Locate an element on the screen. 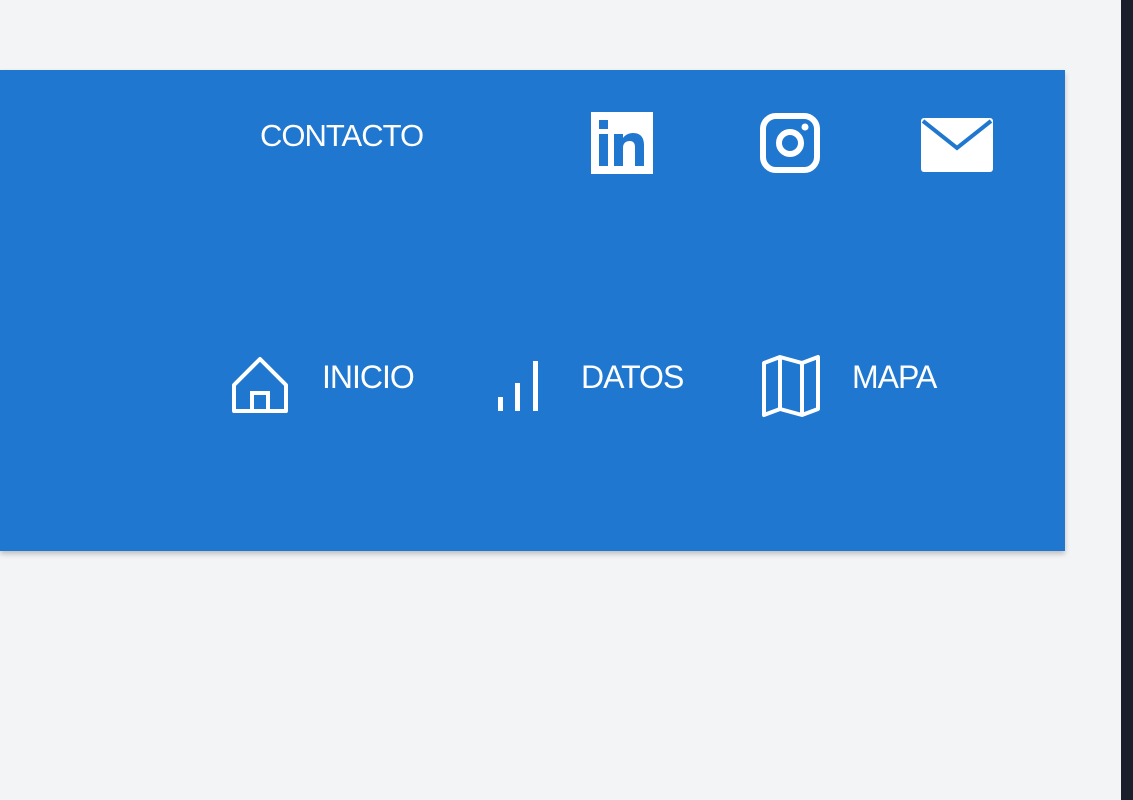 The height and width of the screenshot is (800, 1133). linkedin-link is located at coordinates (622, 143).